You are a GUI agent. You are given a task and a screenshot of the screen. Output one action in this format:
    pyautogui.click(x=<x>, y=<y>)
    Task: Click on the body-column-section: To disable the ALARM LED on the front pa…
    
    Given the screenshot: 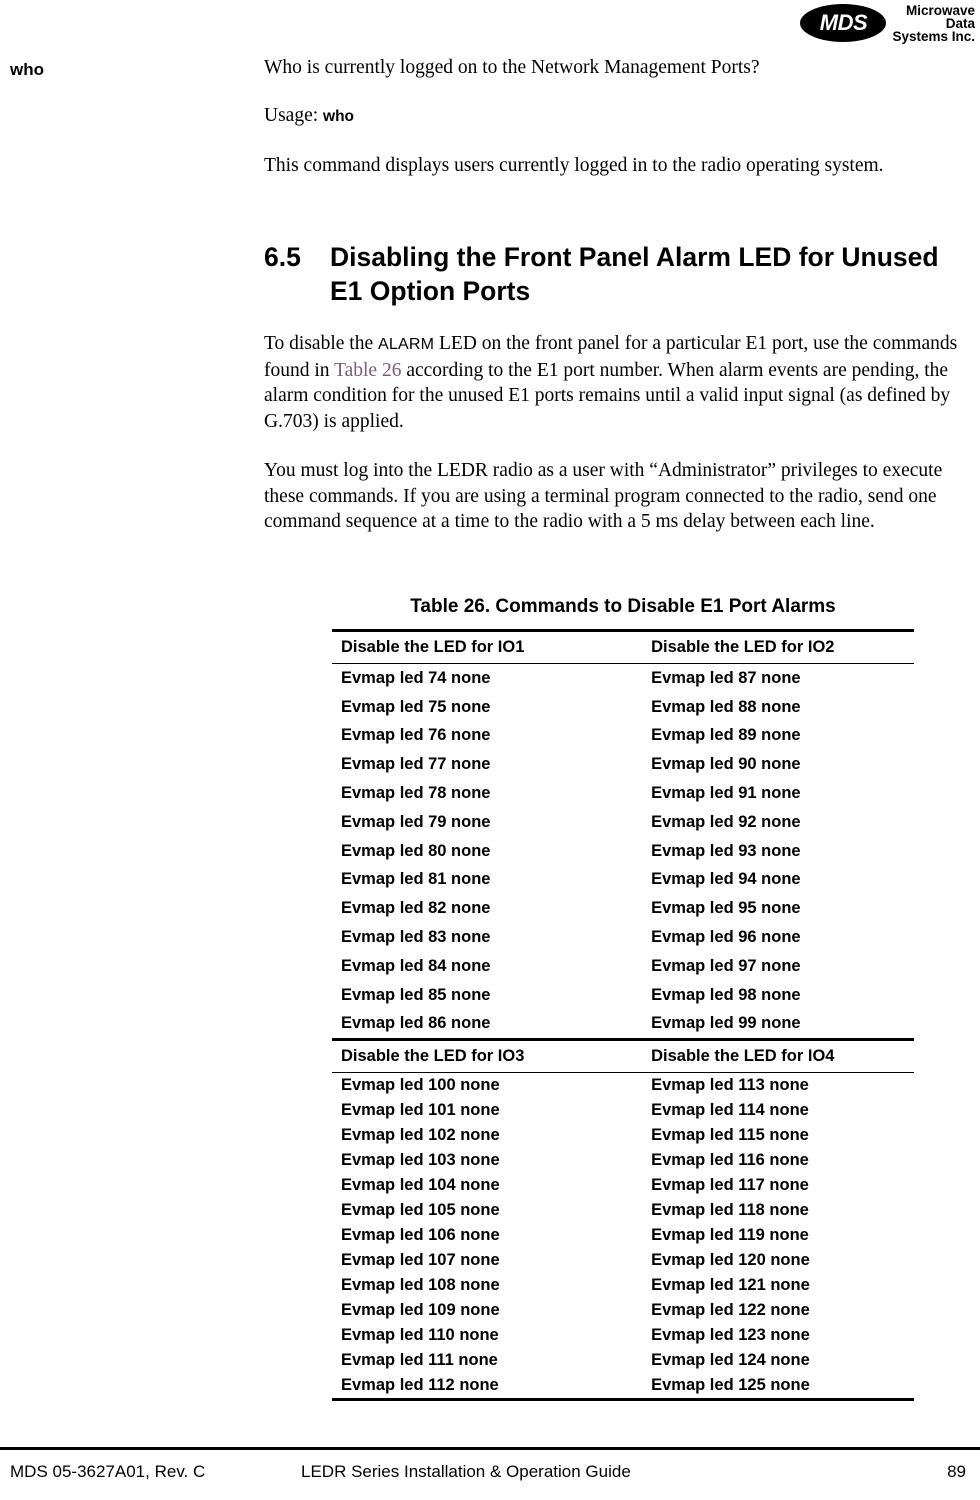 What is the action you would take?
    pyautogui.click(x=622, y=433)
    